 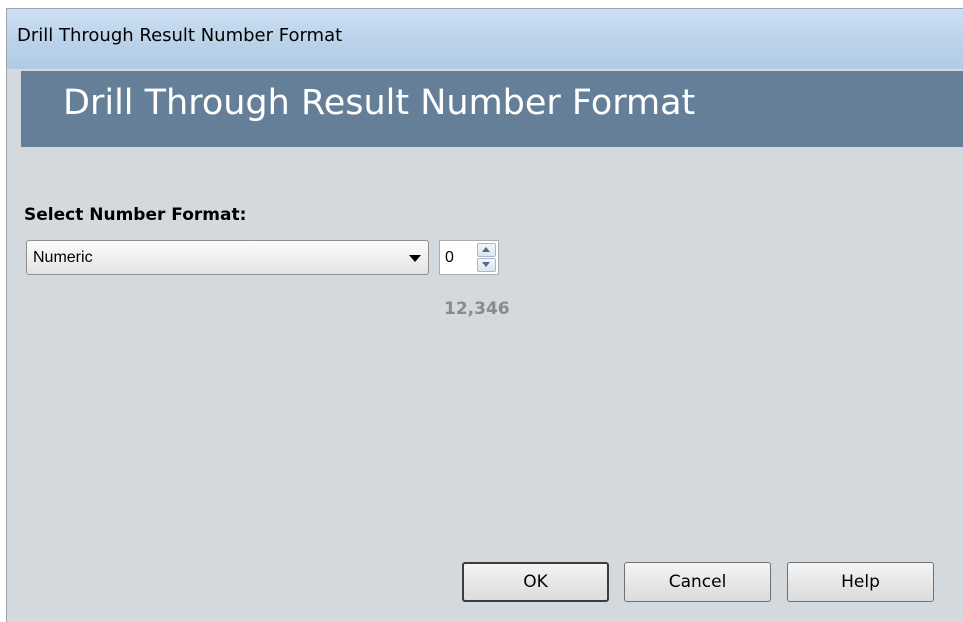 What do you see at coordinates (180, 35) in the screenshot?
I see `window-title: Drill Through Result Number Format` at bounding box center [180, 35].